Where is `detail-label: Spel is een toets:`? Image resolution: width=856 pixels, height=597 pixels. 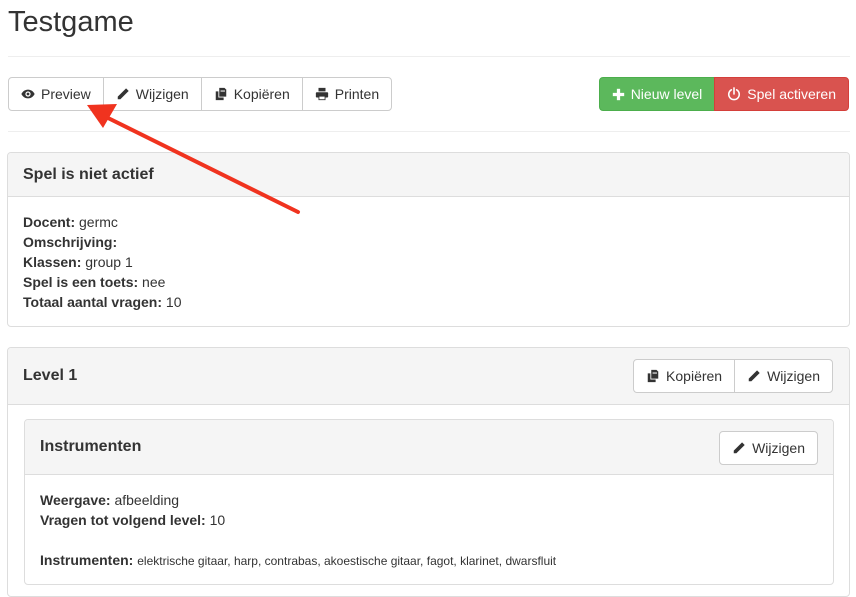 detail-label: Spel is een toets: is located at coordinates (81, 282).